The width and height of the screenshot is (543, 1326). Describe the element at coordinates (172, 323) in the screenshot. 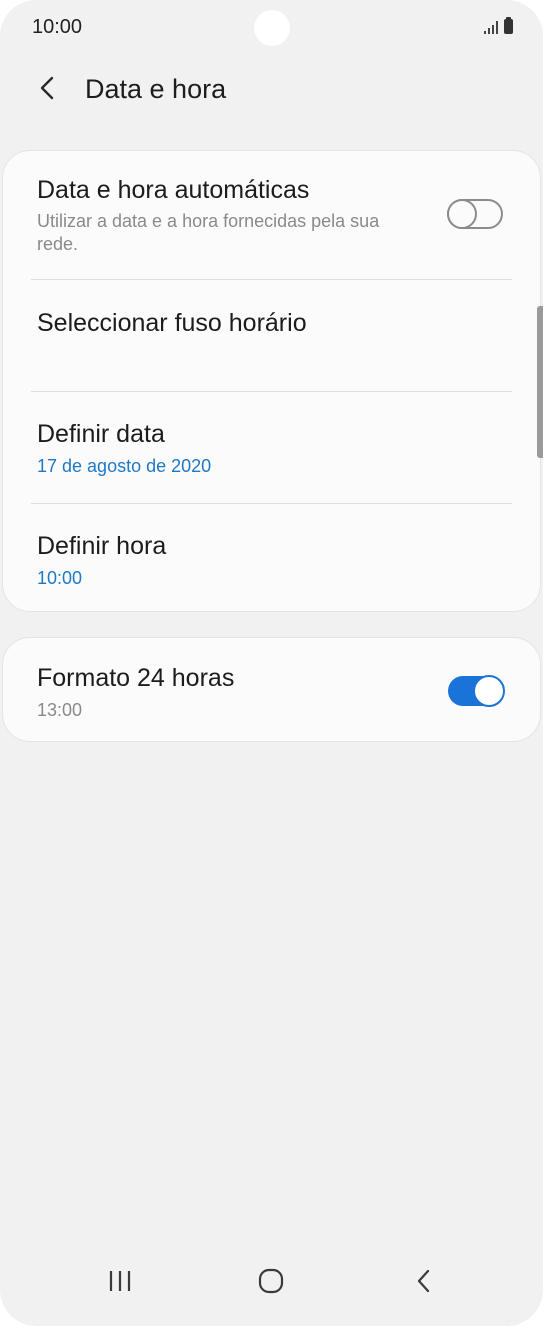

I see `timezone-title: Seleccionar fuso horário` at that location.